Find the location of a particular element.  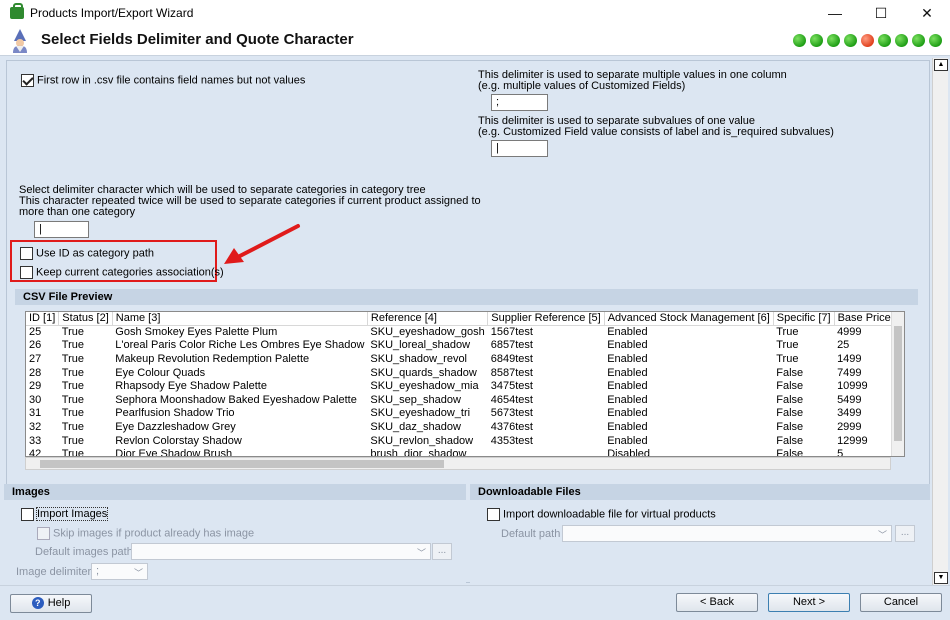

grid-vscroll-thumb is located at coordinates (898, 383).